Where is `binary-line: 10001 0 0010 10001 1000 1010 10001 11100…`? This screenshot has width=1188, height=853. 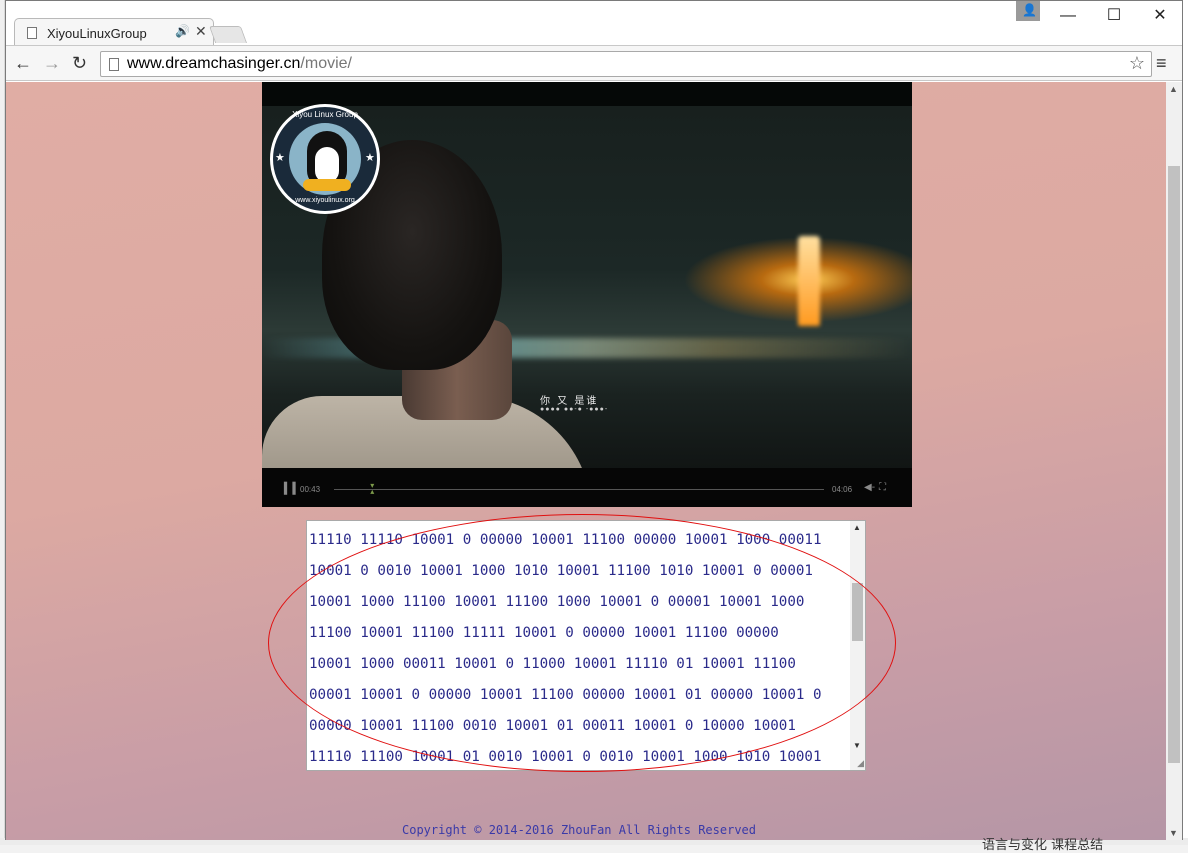 binary-line: 10001 0 0010 10001 1000 1010 10001 11100… is located at coordinates (561, 571).